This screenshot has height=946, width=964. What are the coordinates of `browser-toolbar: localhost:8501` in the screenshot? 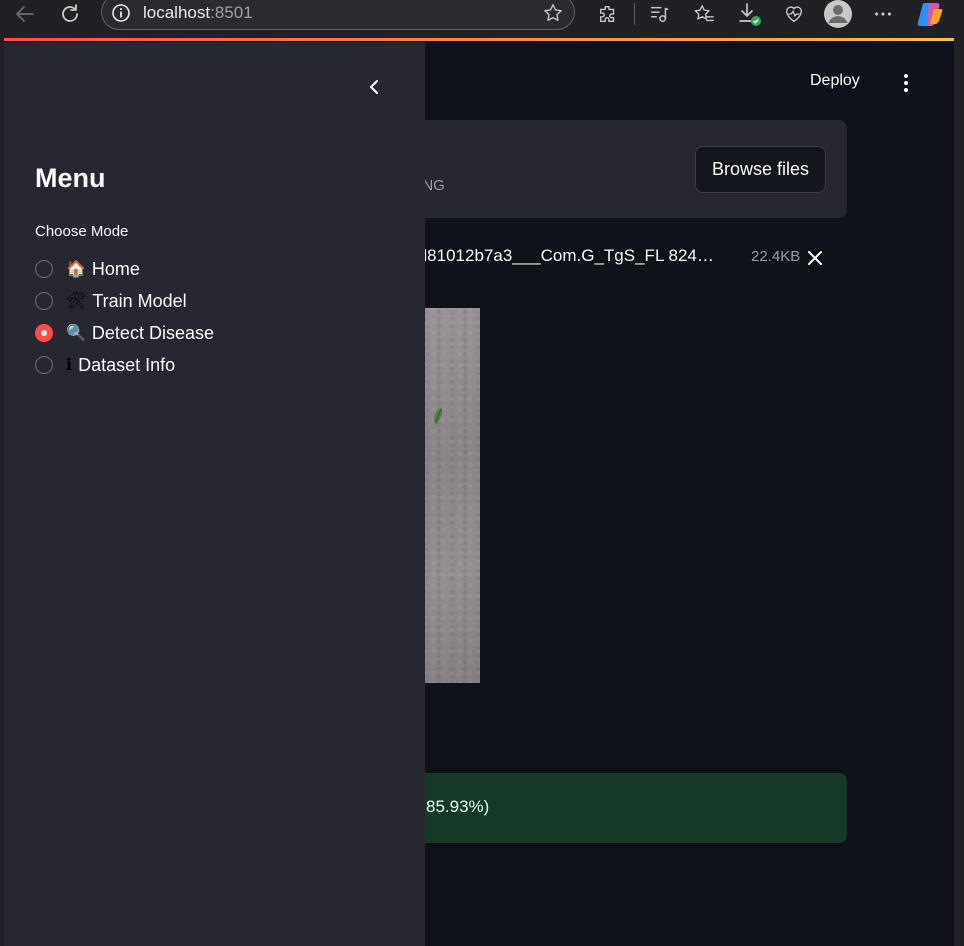 It's located at (482, 19).